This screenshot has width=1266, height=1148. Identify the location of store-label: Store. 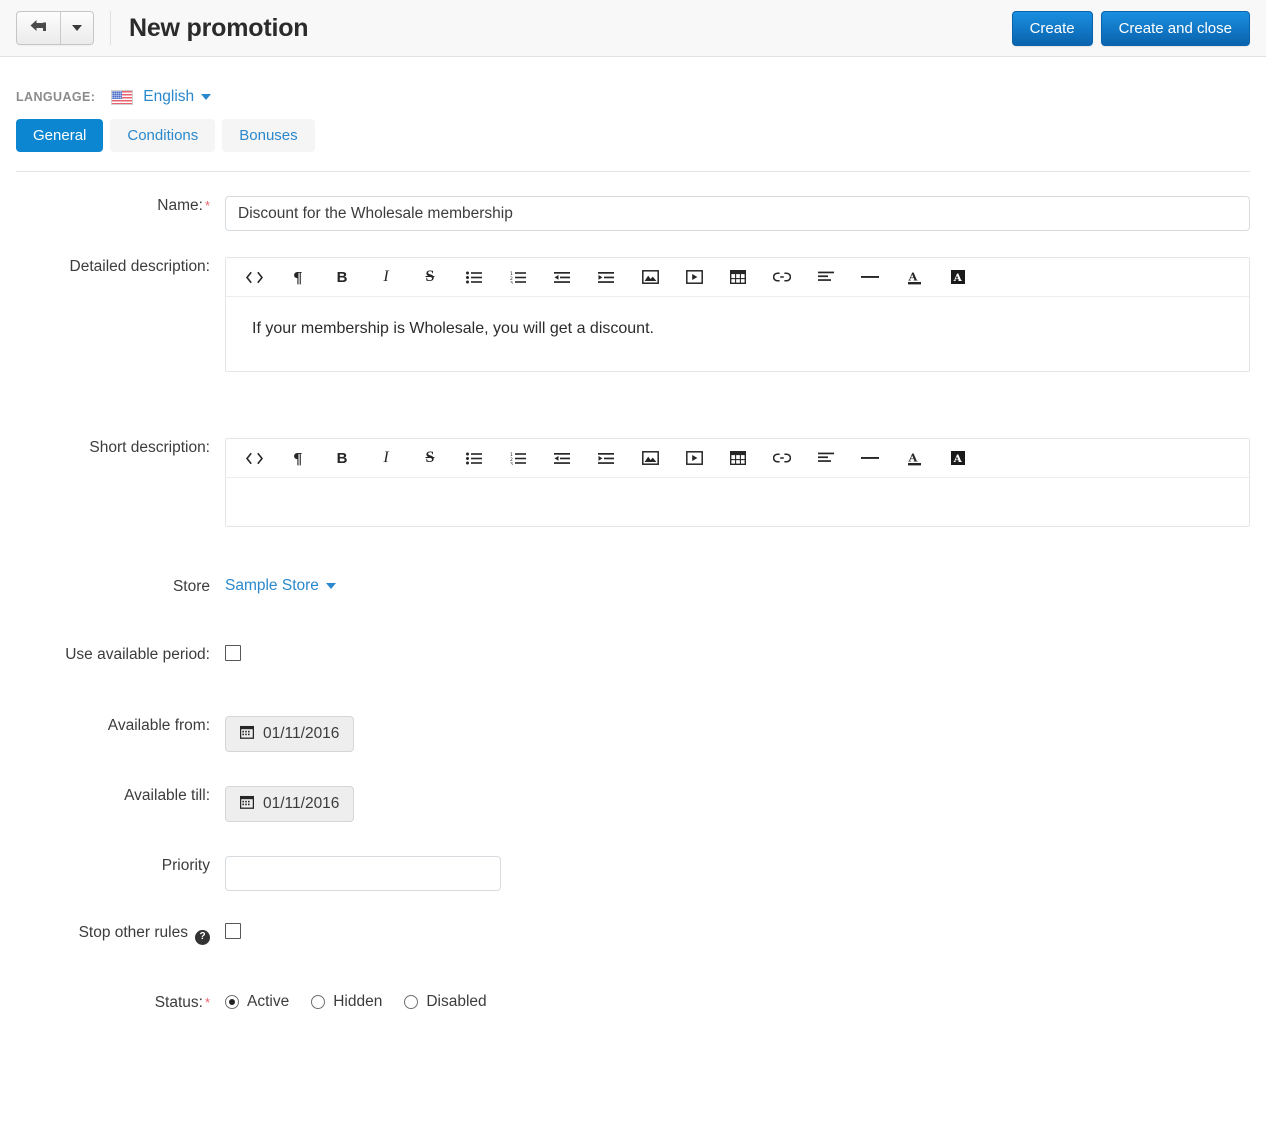
(191, 586).